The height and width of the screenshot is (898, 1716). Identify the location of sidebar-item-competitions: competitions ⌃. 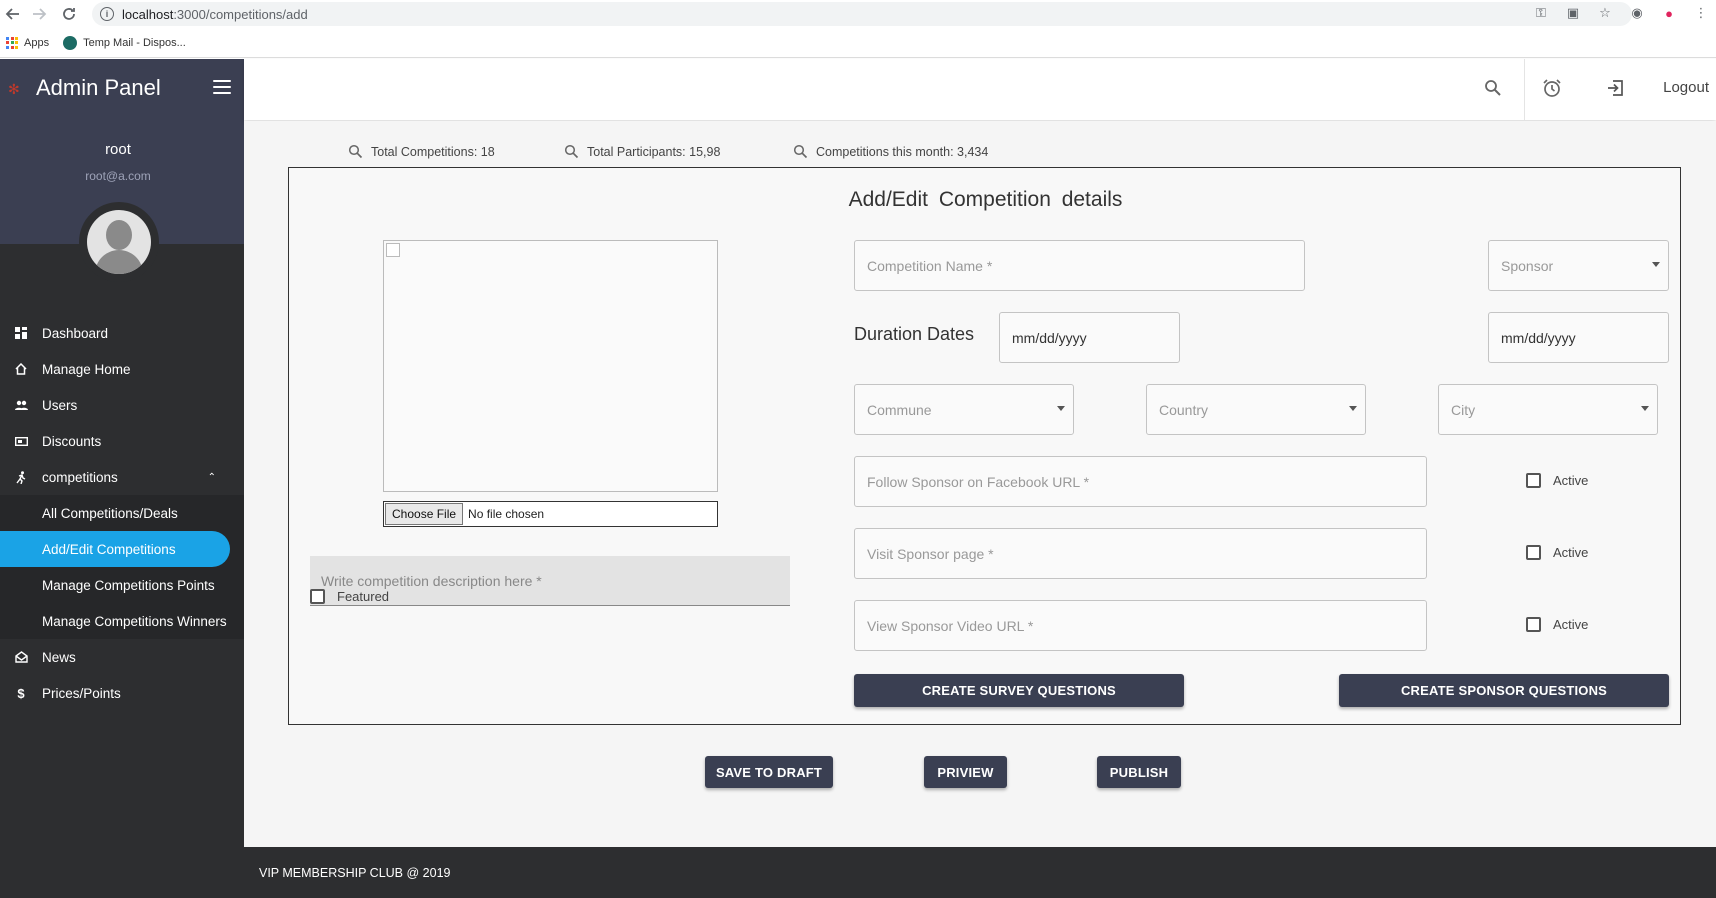
(122, 477).